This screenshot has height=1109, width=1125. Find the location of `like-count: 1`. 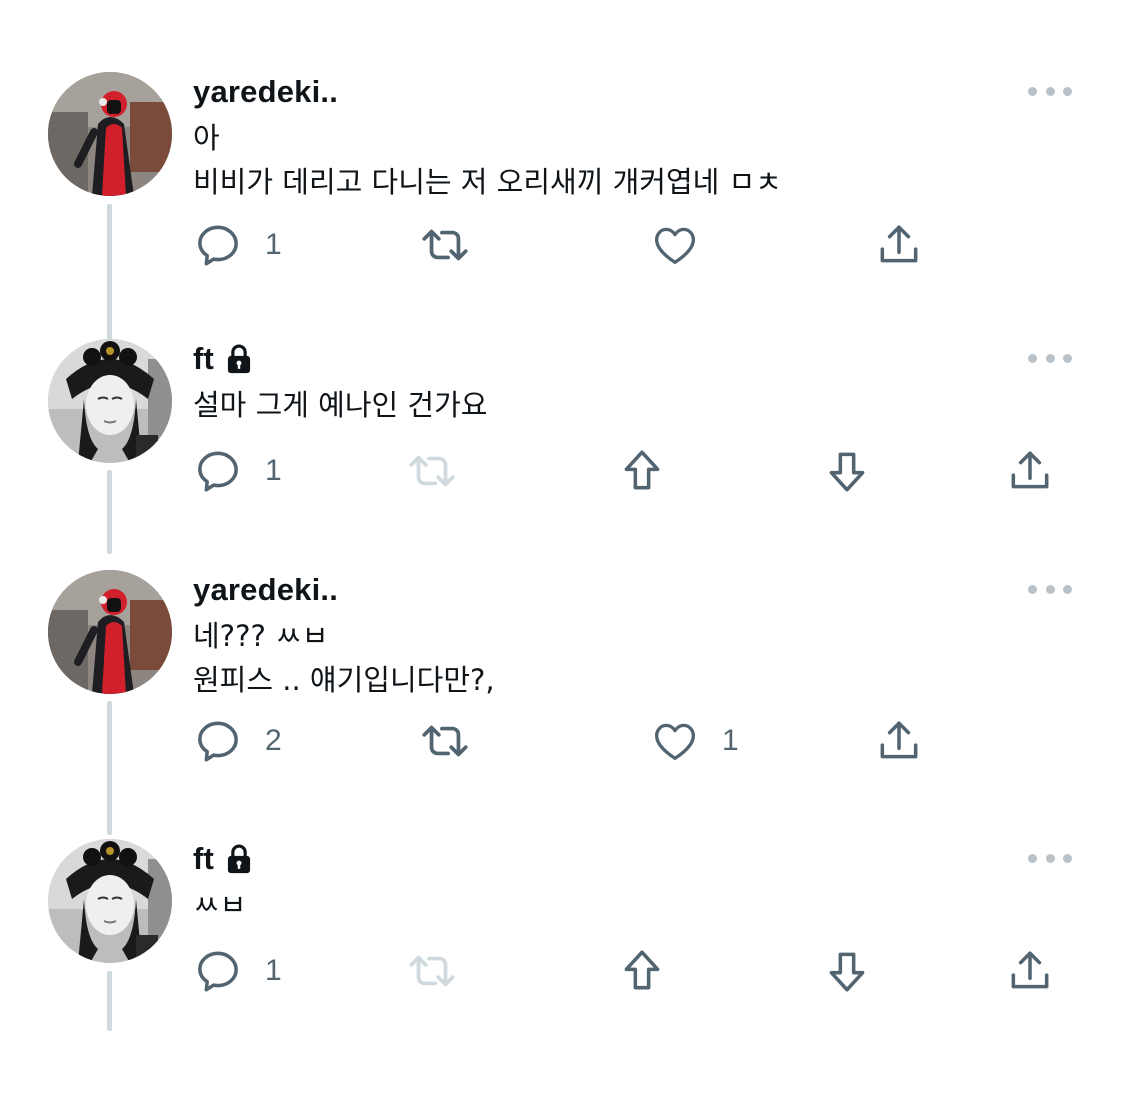

like-count: 1 is located at coordinates (730, 740).